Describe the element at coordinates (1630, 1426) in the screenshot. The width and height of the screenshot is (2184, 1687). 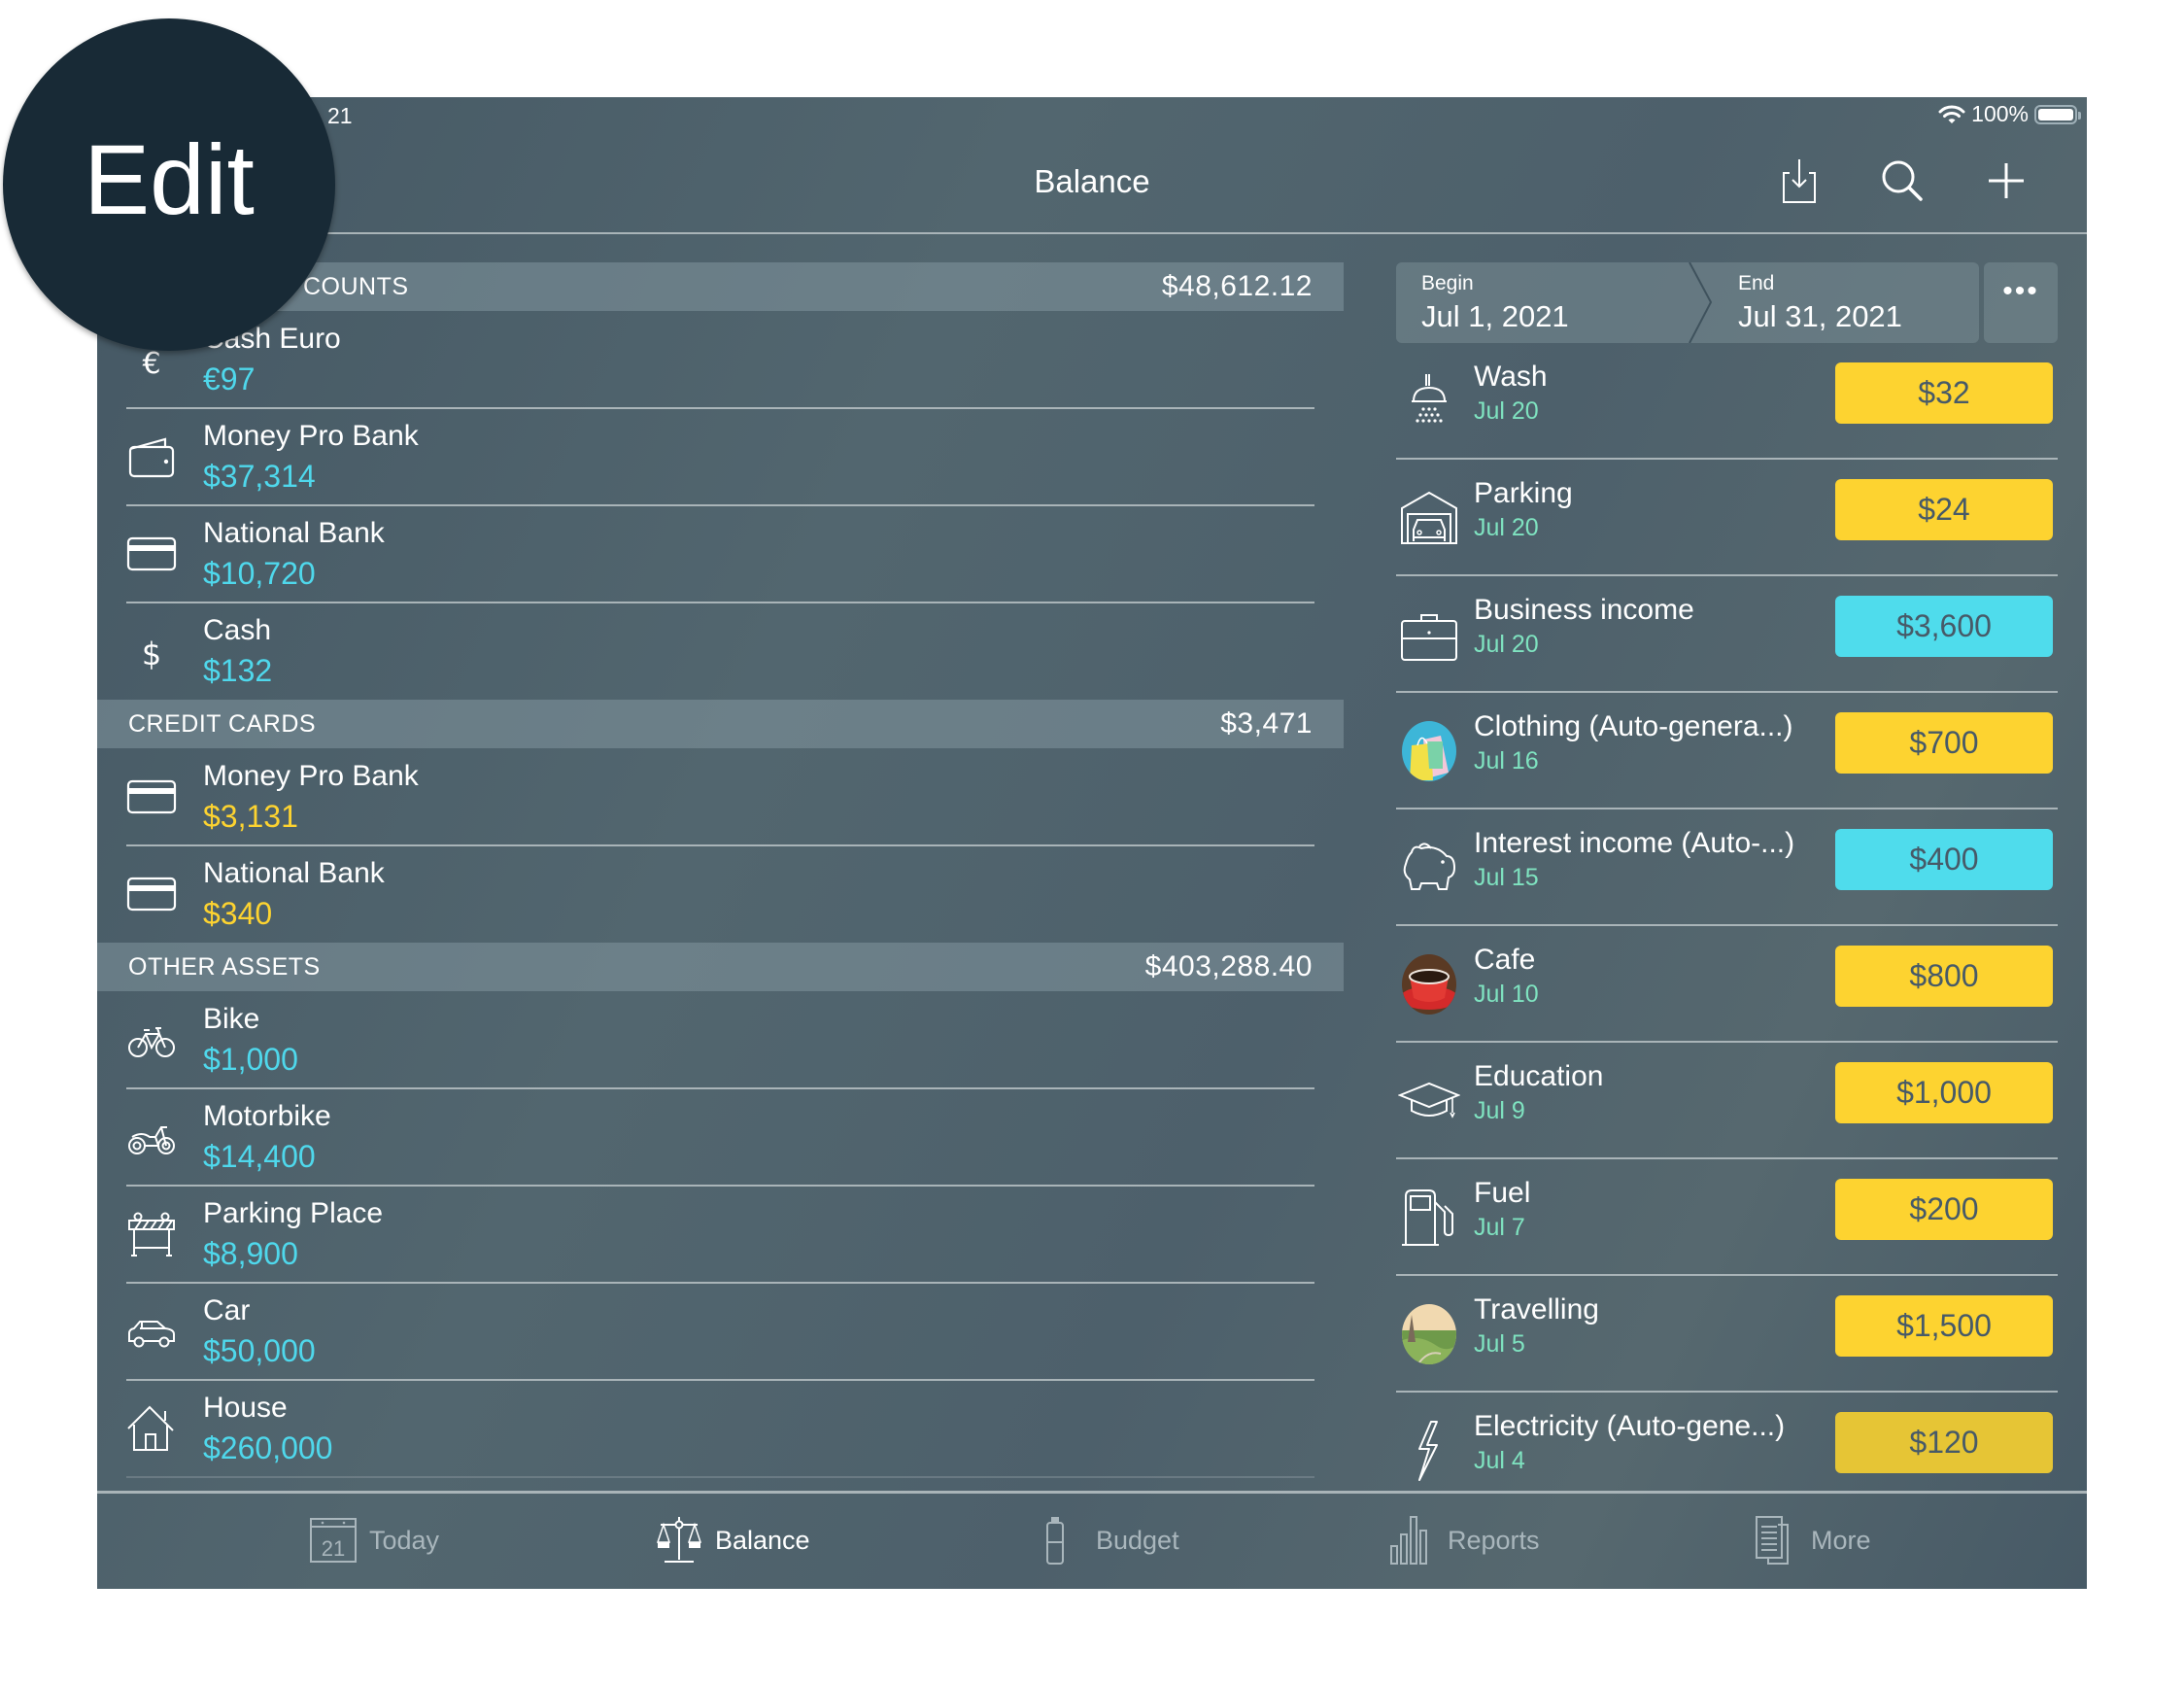
I see `transaction-name: Electricity (Auto-gene...)` at that location.